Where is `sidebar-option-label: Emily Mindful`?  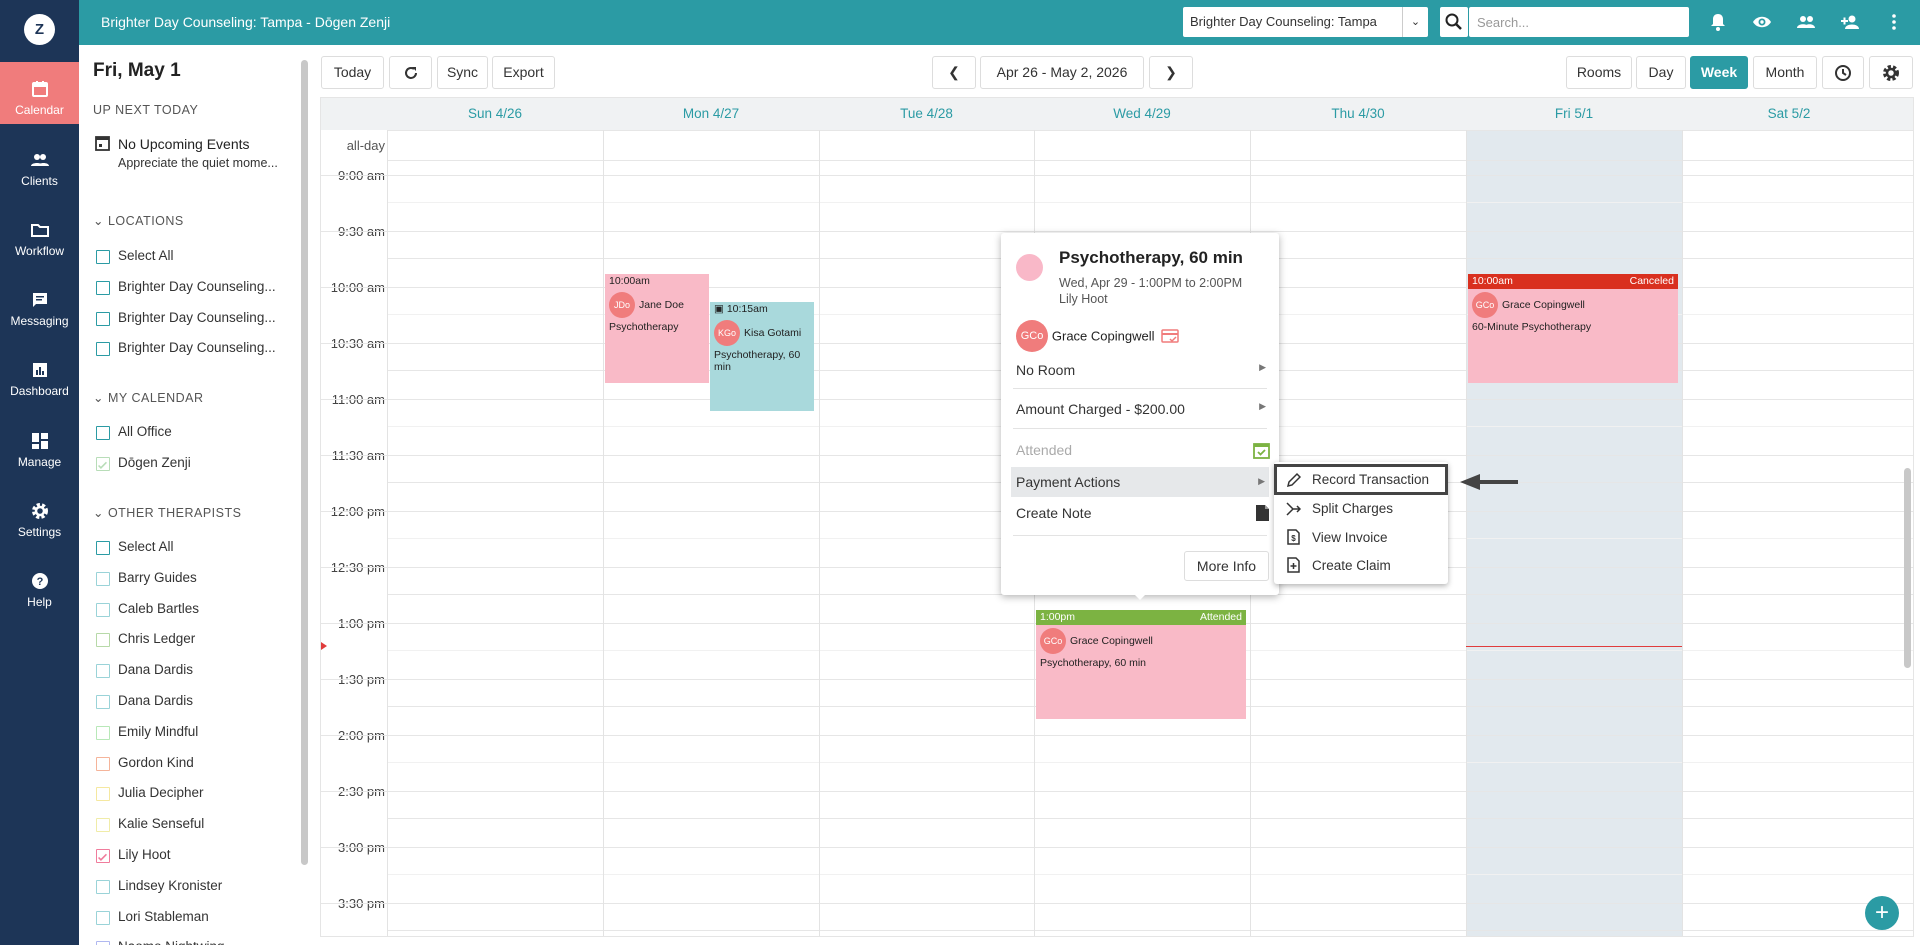
sidebar-option-label: Emily Mindful is located at coordinates (208, 731).